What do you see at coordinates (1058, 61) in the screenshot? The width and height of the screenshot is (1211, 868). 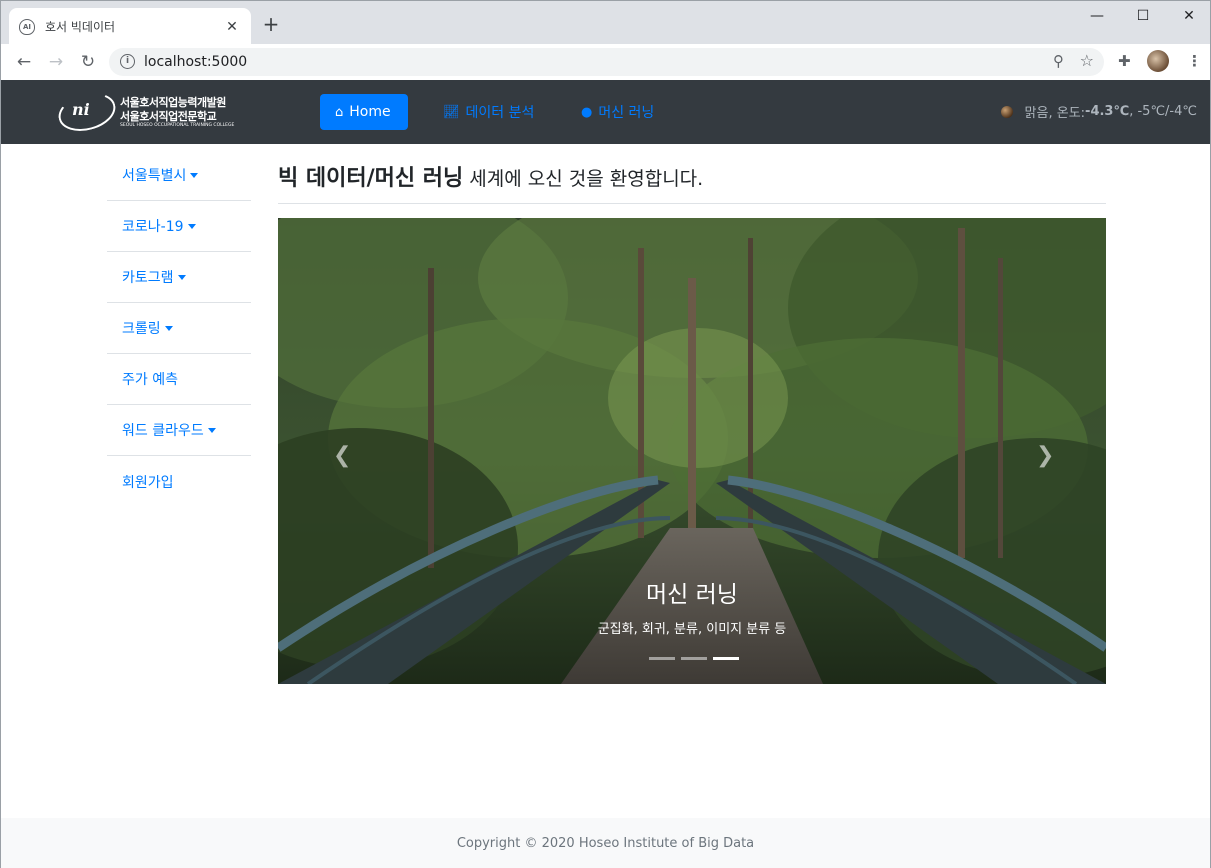 I see `zoom-icon: ⚲` at bounding box center [1058, 61].